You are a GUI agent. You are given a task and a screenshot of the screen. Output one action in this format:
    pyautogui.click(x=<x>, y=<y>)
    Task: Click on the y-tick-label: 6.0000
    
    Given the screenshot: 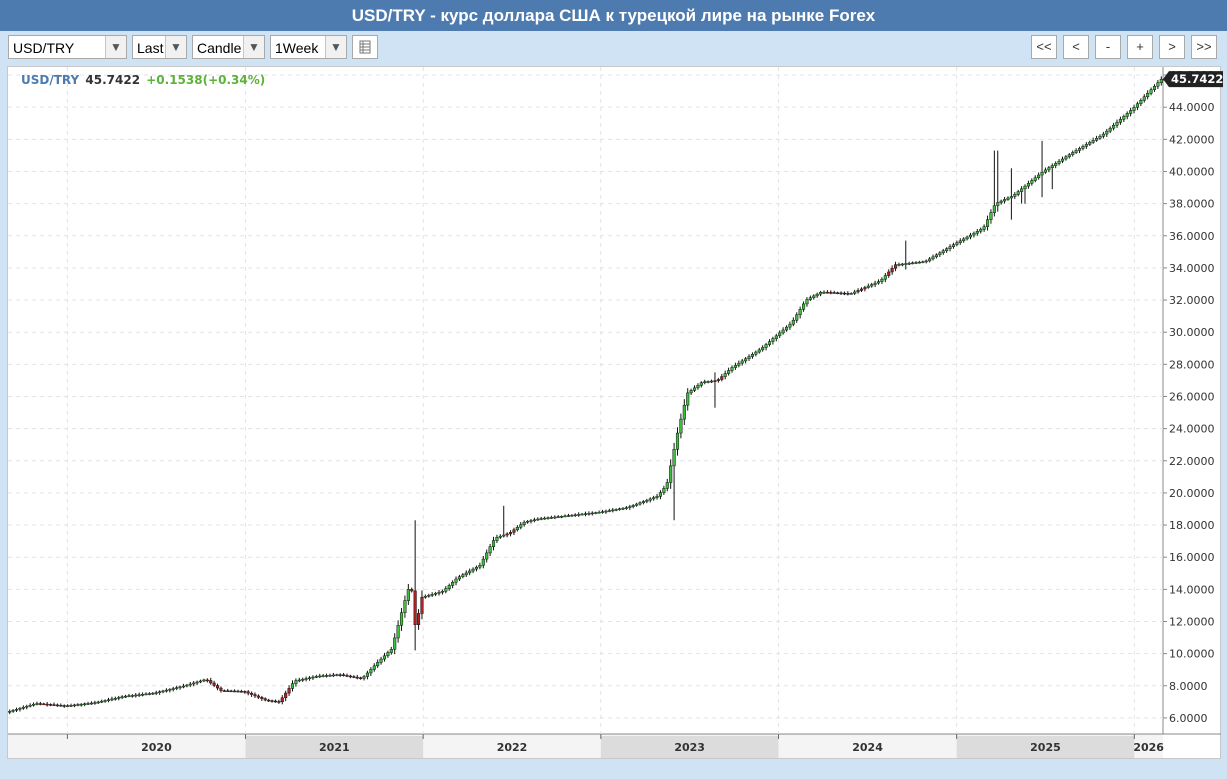 What is the action you would take?
    pyautogui.click(x=1188, y=718)
    